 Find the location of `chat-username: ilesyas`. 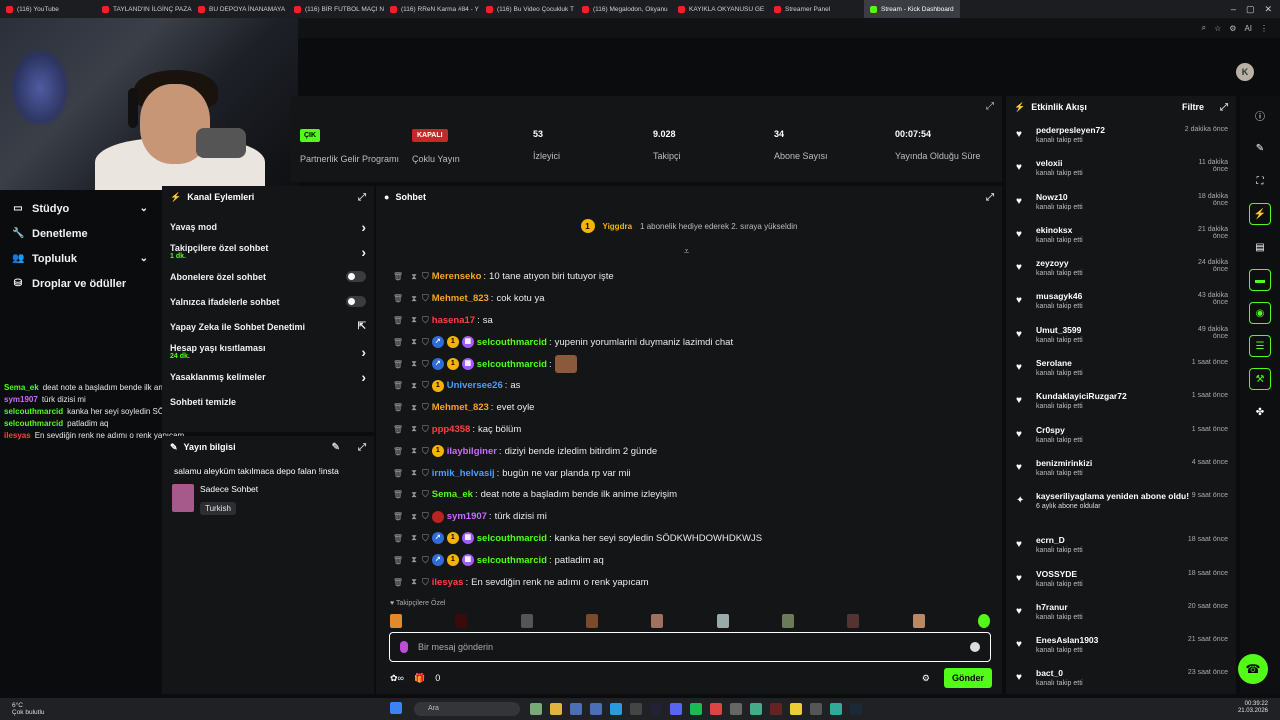

chat-username: ilesyas is located at coordinates (448, 582).